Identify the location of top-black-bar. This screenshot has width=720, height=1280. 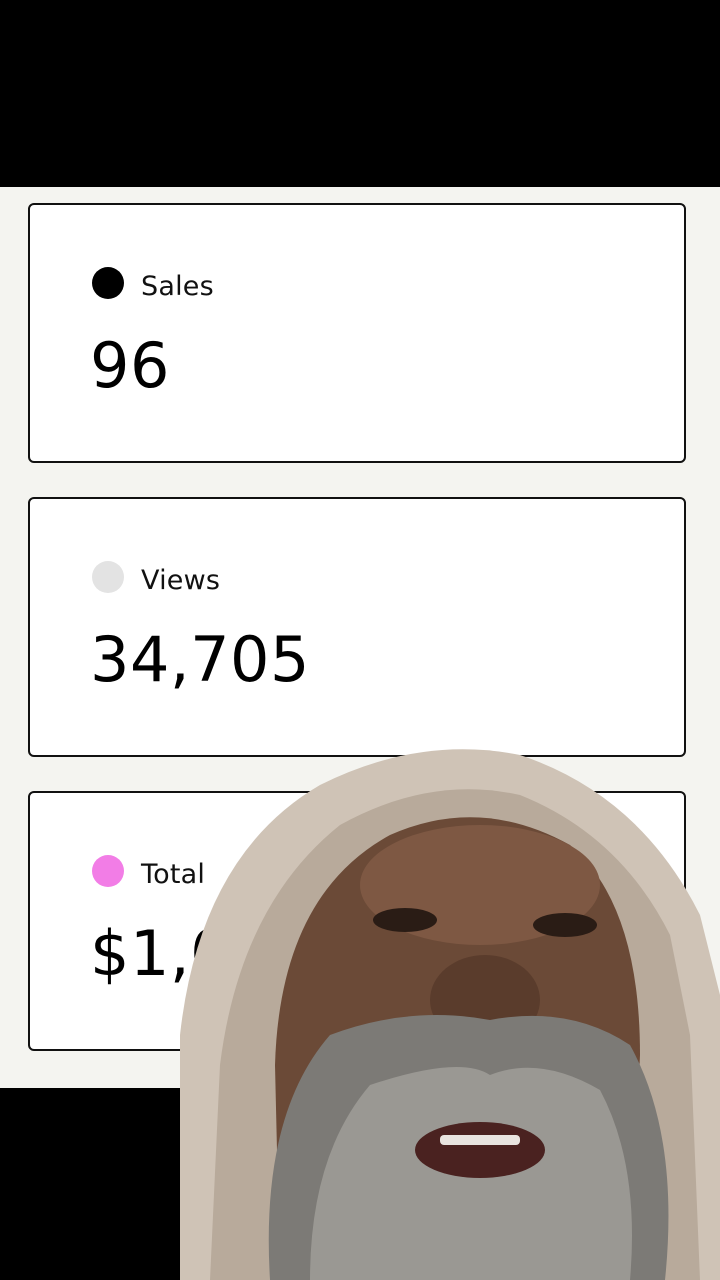
(360, 93).